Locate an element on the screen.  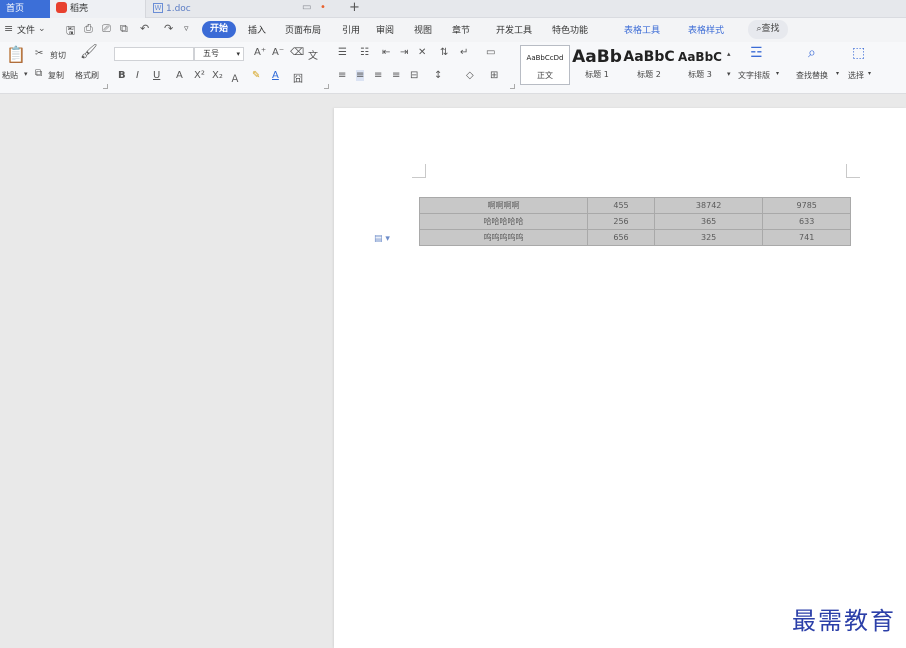
grow-font-icon: A⁺ is located at coordinates (260, 52).